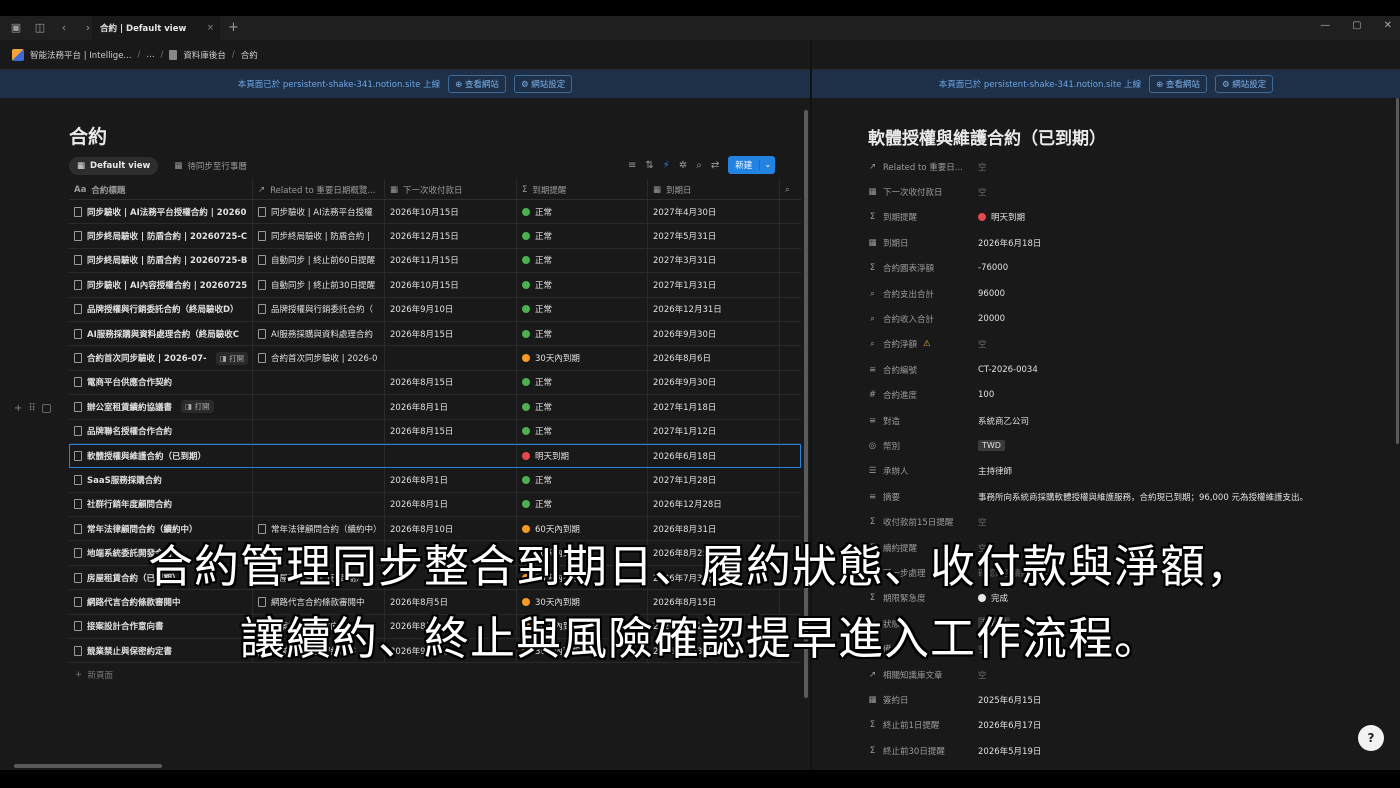 Image resolution: width=1400 pixels, height=788 pixels. I want to click on cell-next-payment, so click(451, 358).